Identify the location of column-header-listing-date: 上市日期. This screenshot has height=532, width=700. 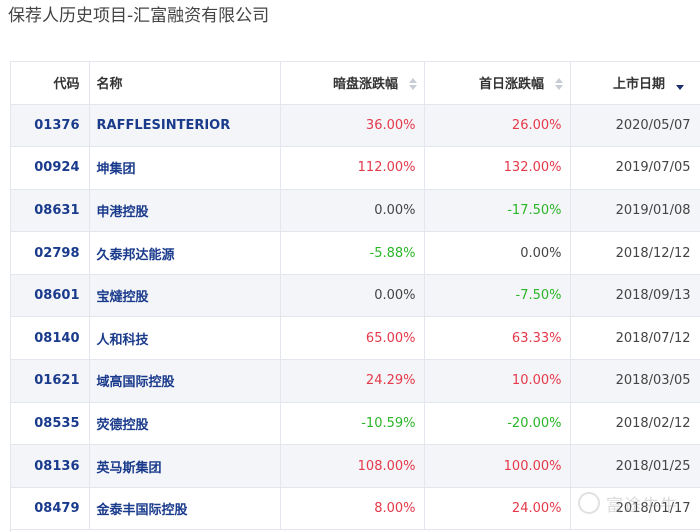
(635, 83).